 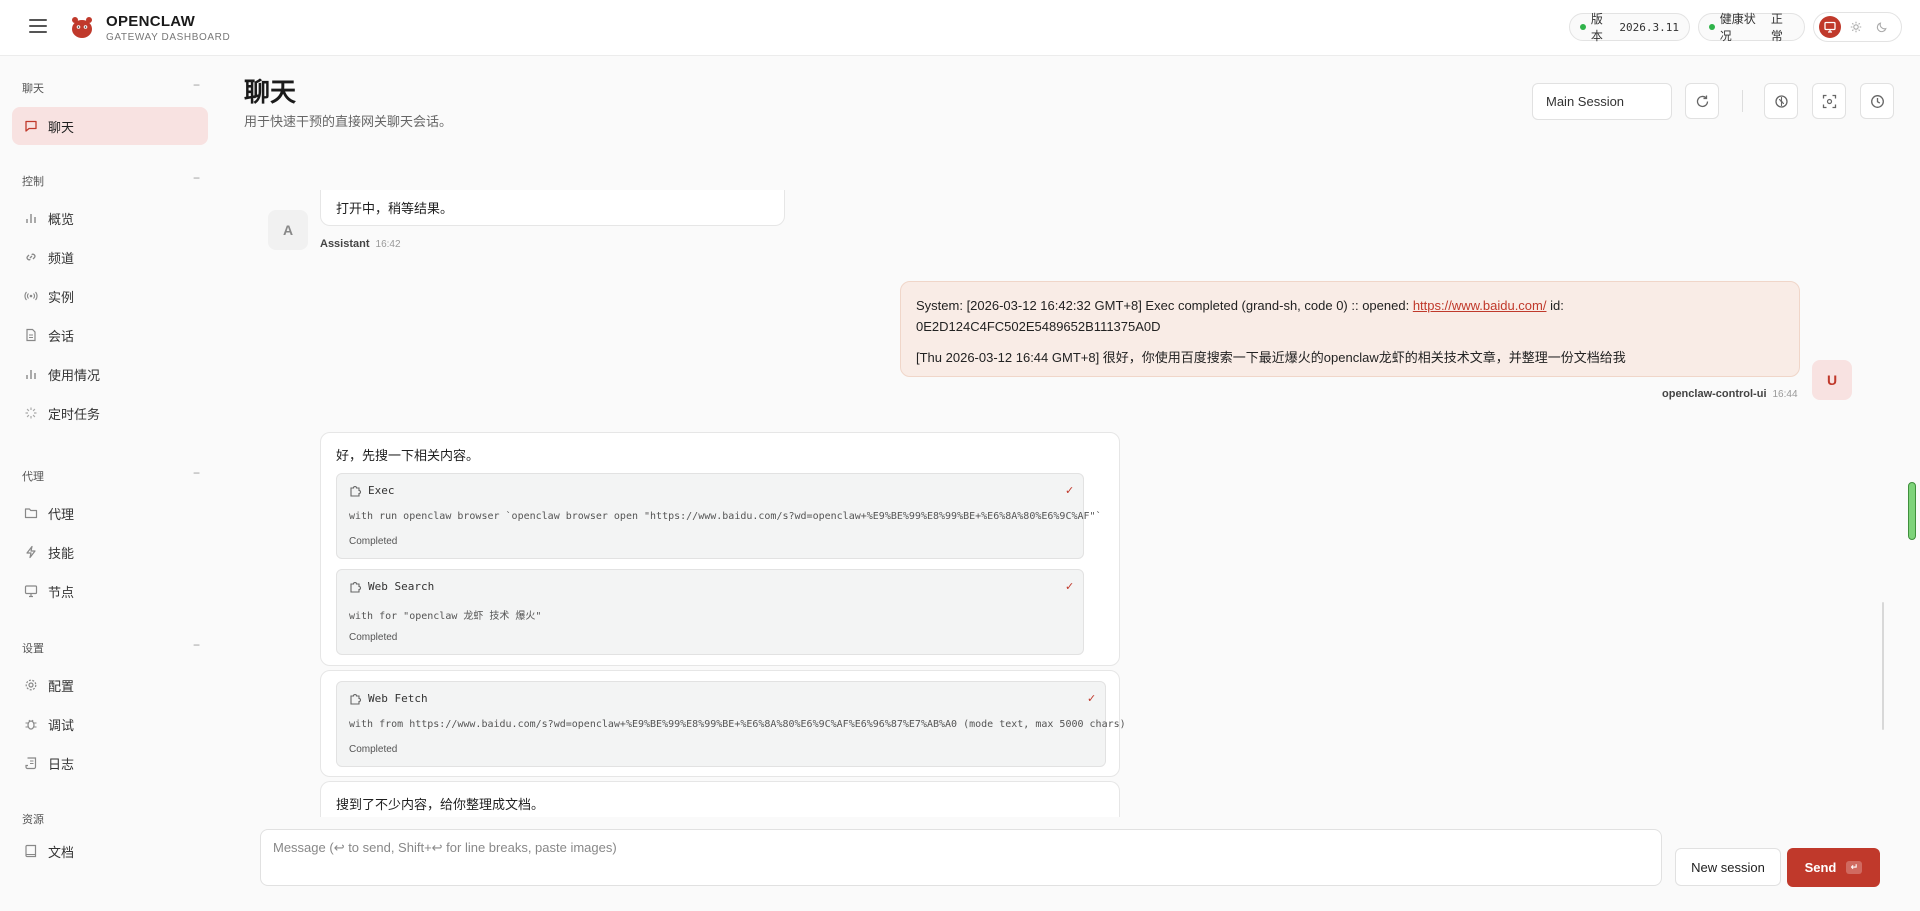 I want to click on sidebar-item-cron: 定时任务, so click(x=110, y=413).